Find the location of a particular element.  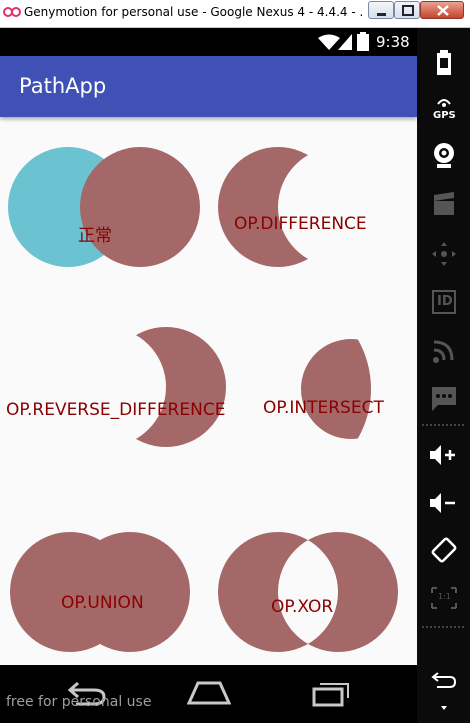

demo-label-reverse-difference: OP.REVERSE_DIFFERENCE is located at coordinates (116, 410).